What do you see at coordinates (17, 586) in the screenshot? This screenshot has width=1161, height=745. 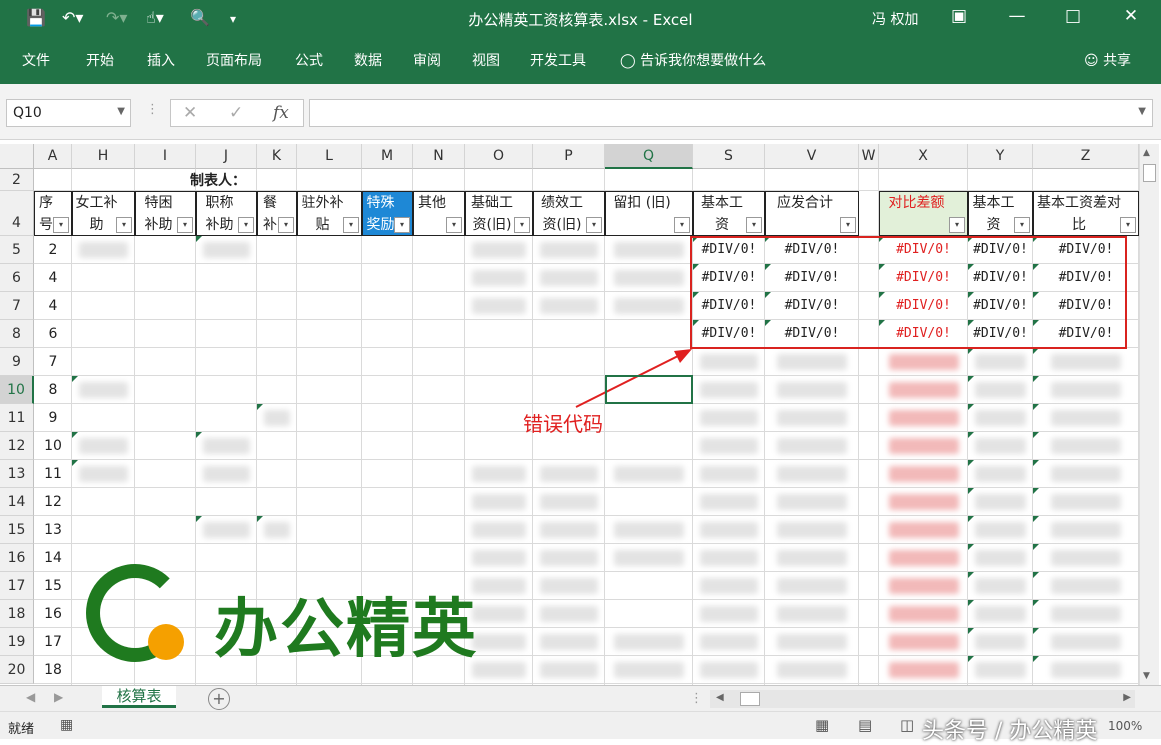 I see `row-header-17: 17` at bounding box center [17, 586].